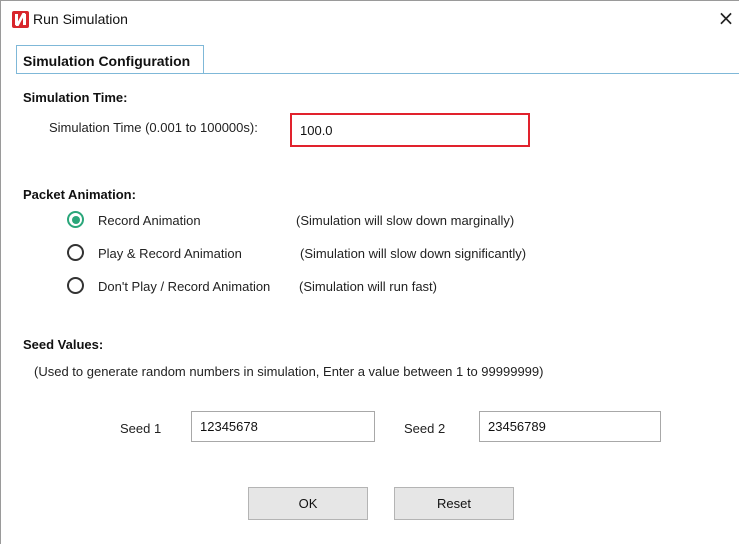 The height and width of the screenshot is (544, 739). Describe the element at coordinates (110, 59) in the screenshot. I see `tab-simulation-configuration: Simulation Configuration` at that location.